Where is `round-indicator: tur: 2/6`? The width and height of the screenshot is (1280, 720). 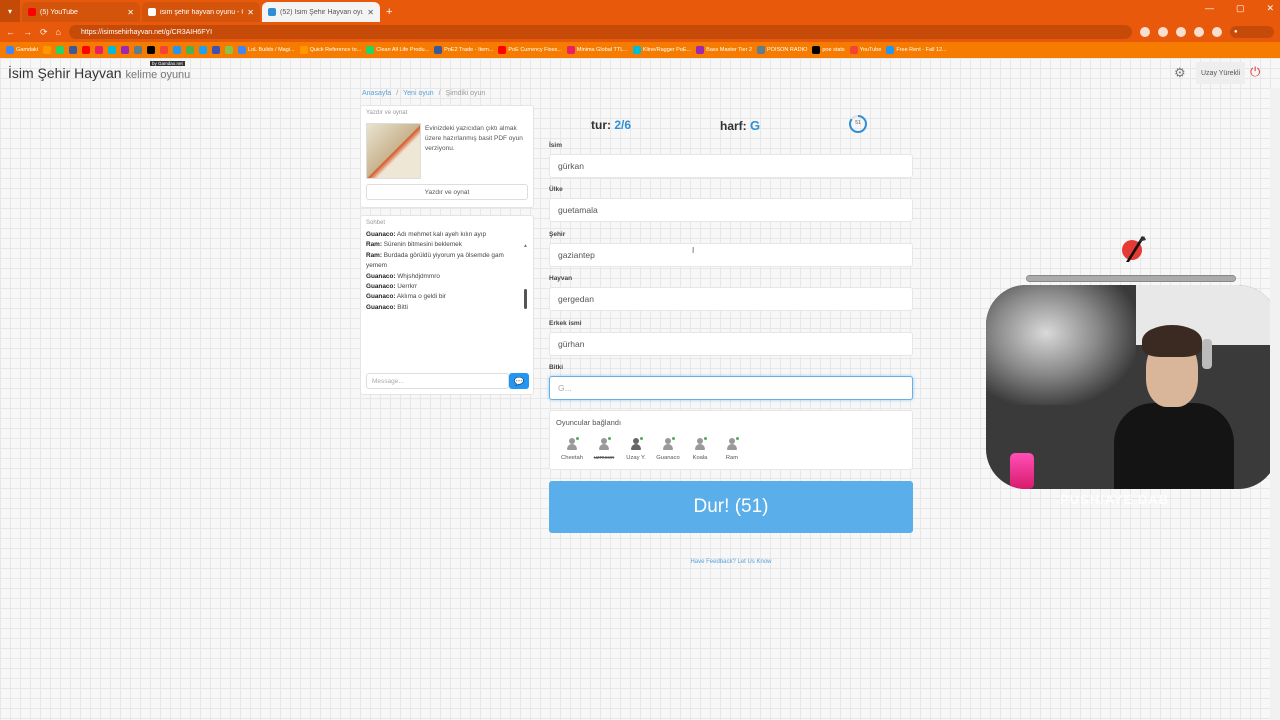
round-indicator: tur: 2/6 is located at coordinates (611, 125).